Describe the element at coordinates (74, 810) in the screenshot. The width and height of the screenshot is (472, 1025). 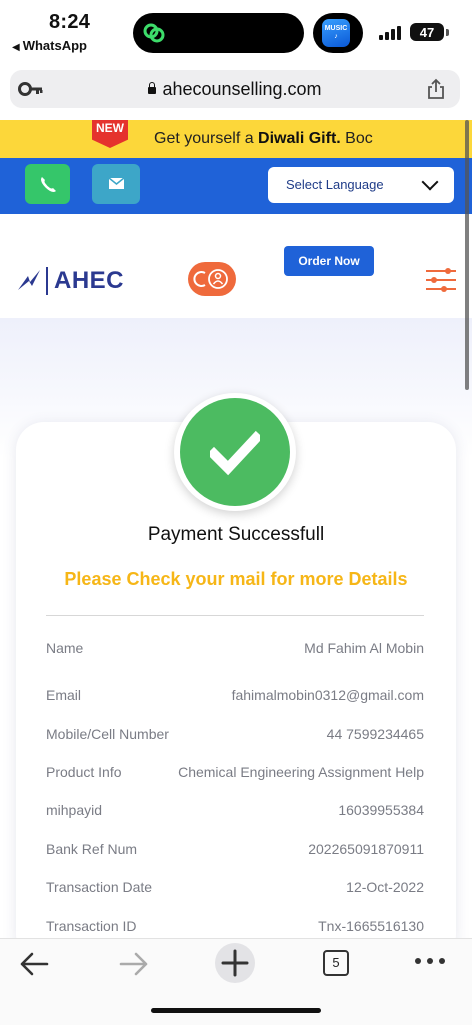
I see `detail-label: mihpayid` at that location.